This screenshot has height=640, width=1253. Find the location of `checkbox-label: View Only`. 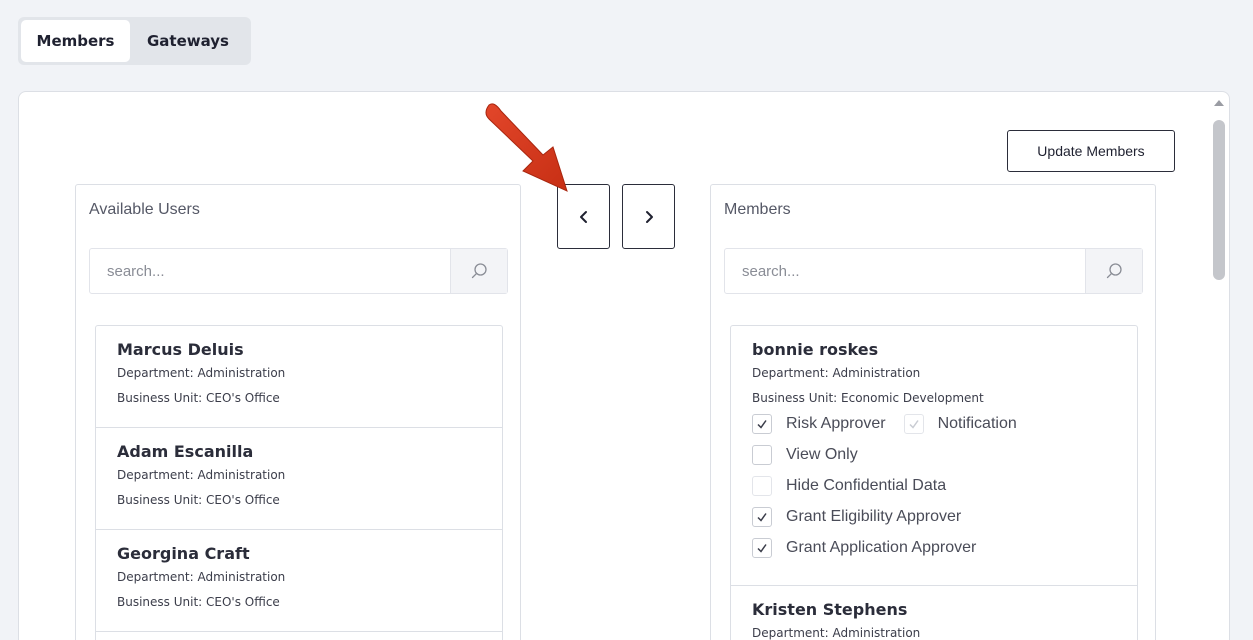

checkbox-label: View Only is located at coordinates (822, 454).